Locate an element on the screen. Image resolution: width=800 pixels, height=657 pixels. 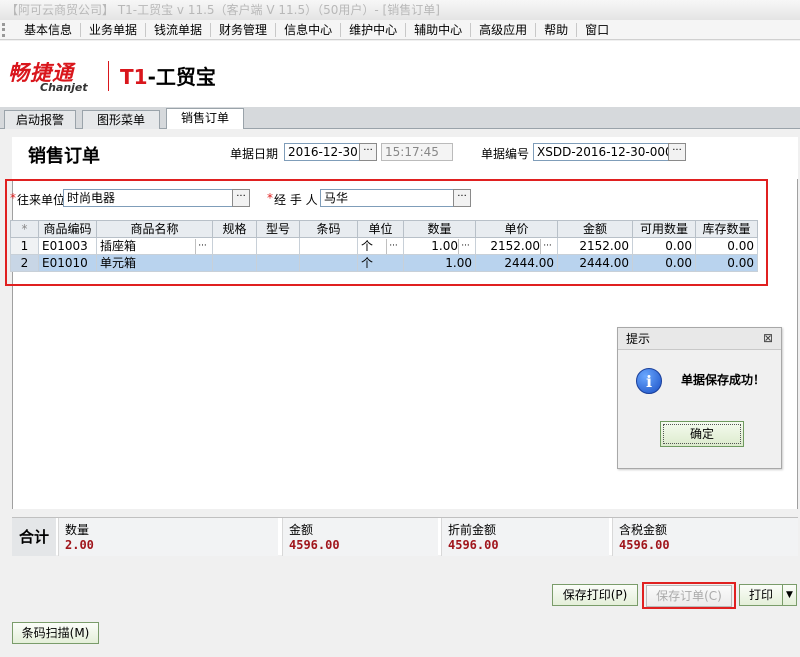
doc-no-field: XSDD-2016-12-30-00001 is located at coordinates (601, 152).